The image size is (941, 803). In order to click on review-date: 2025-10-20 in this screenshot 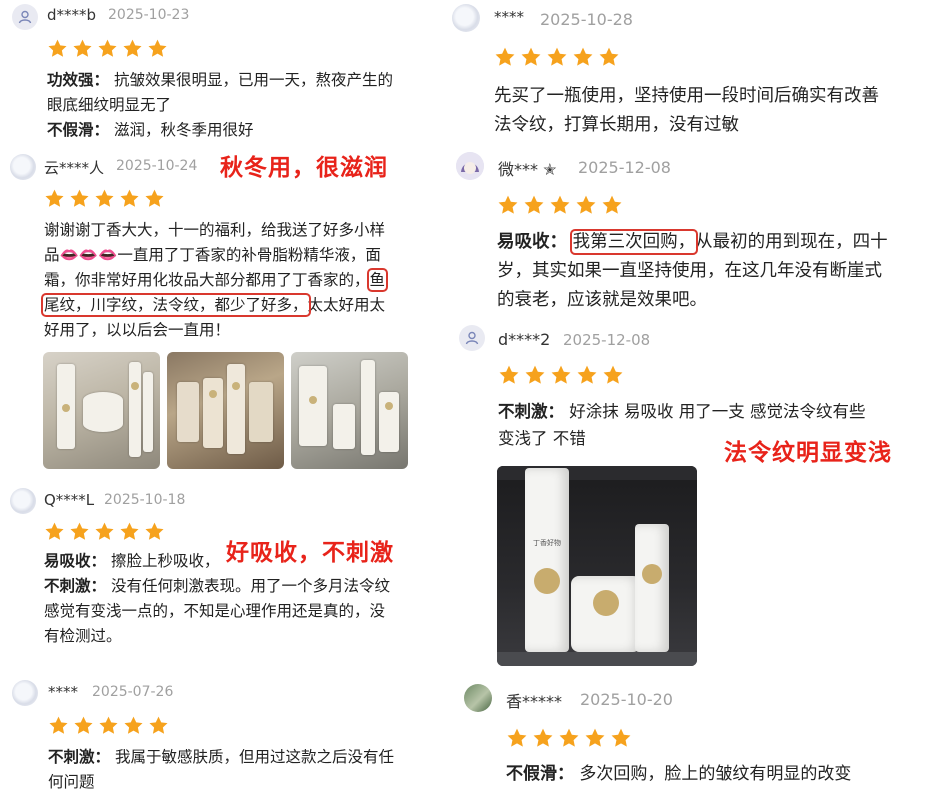, I will do `click(626, 699)`.